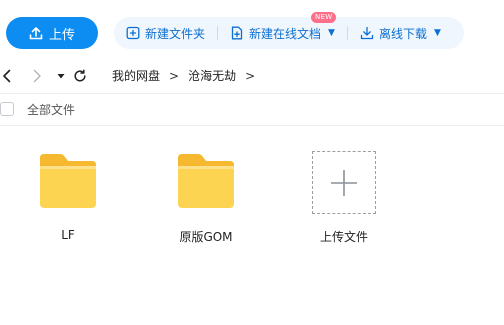 The height and width of the screenshot is (325, 504). Describe the element at coordinates (237, 33) in the screenshot. I see `new-doc-icon` at that location.